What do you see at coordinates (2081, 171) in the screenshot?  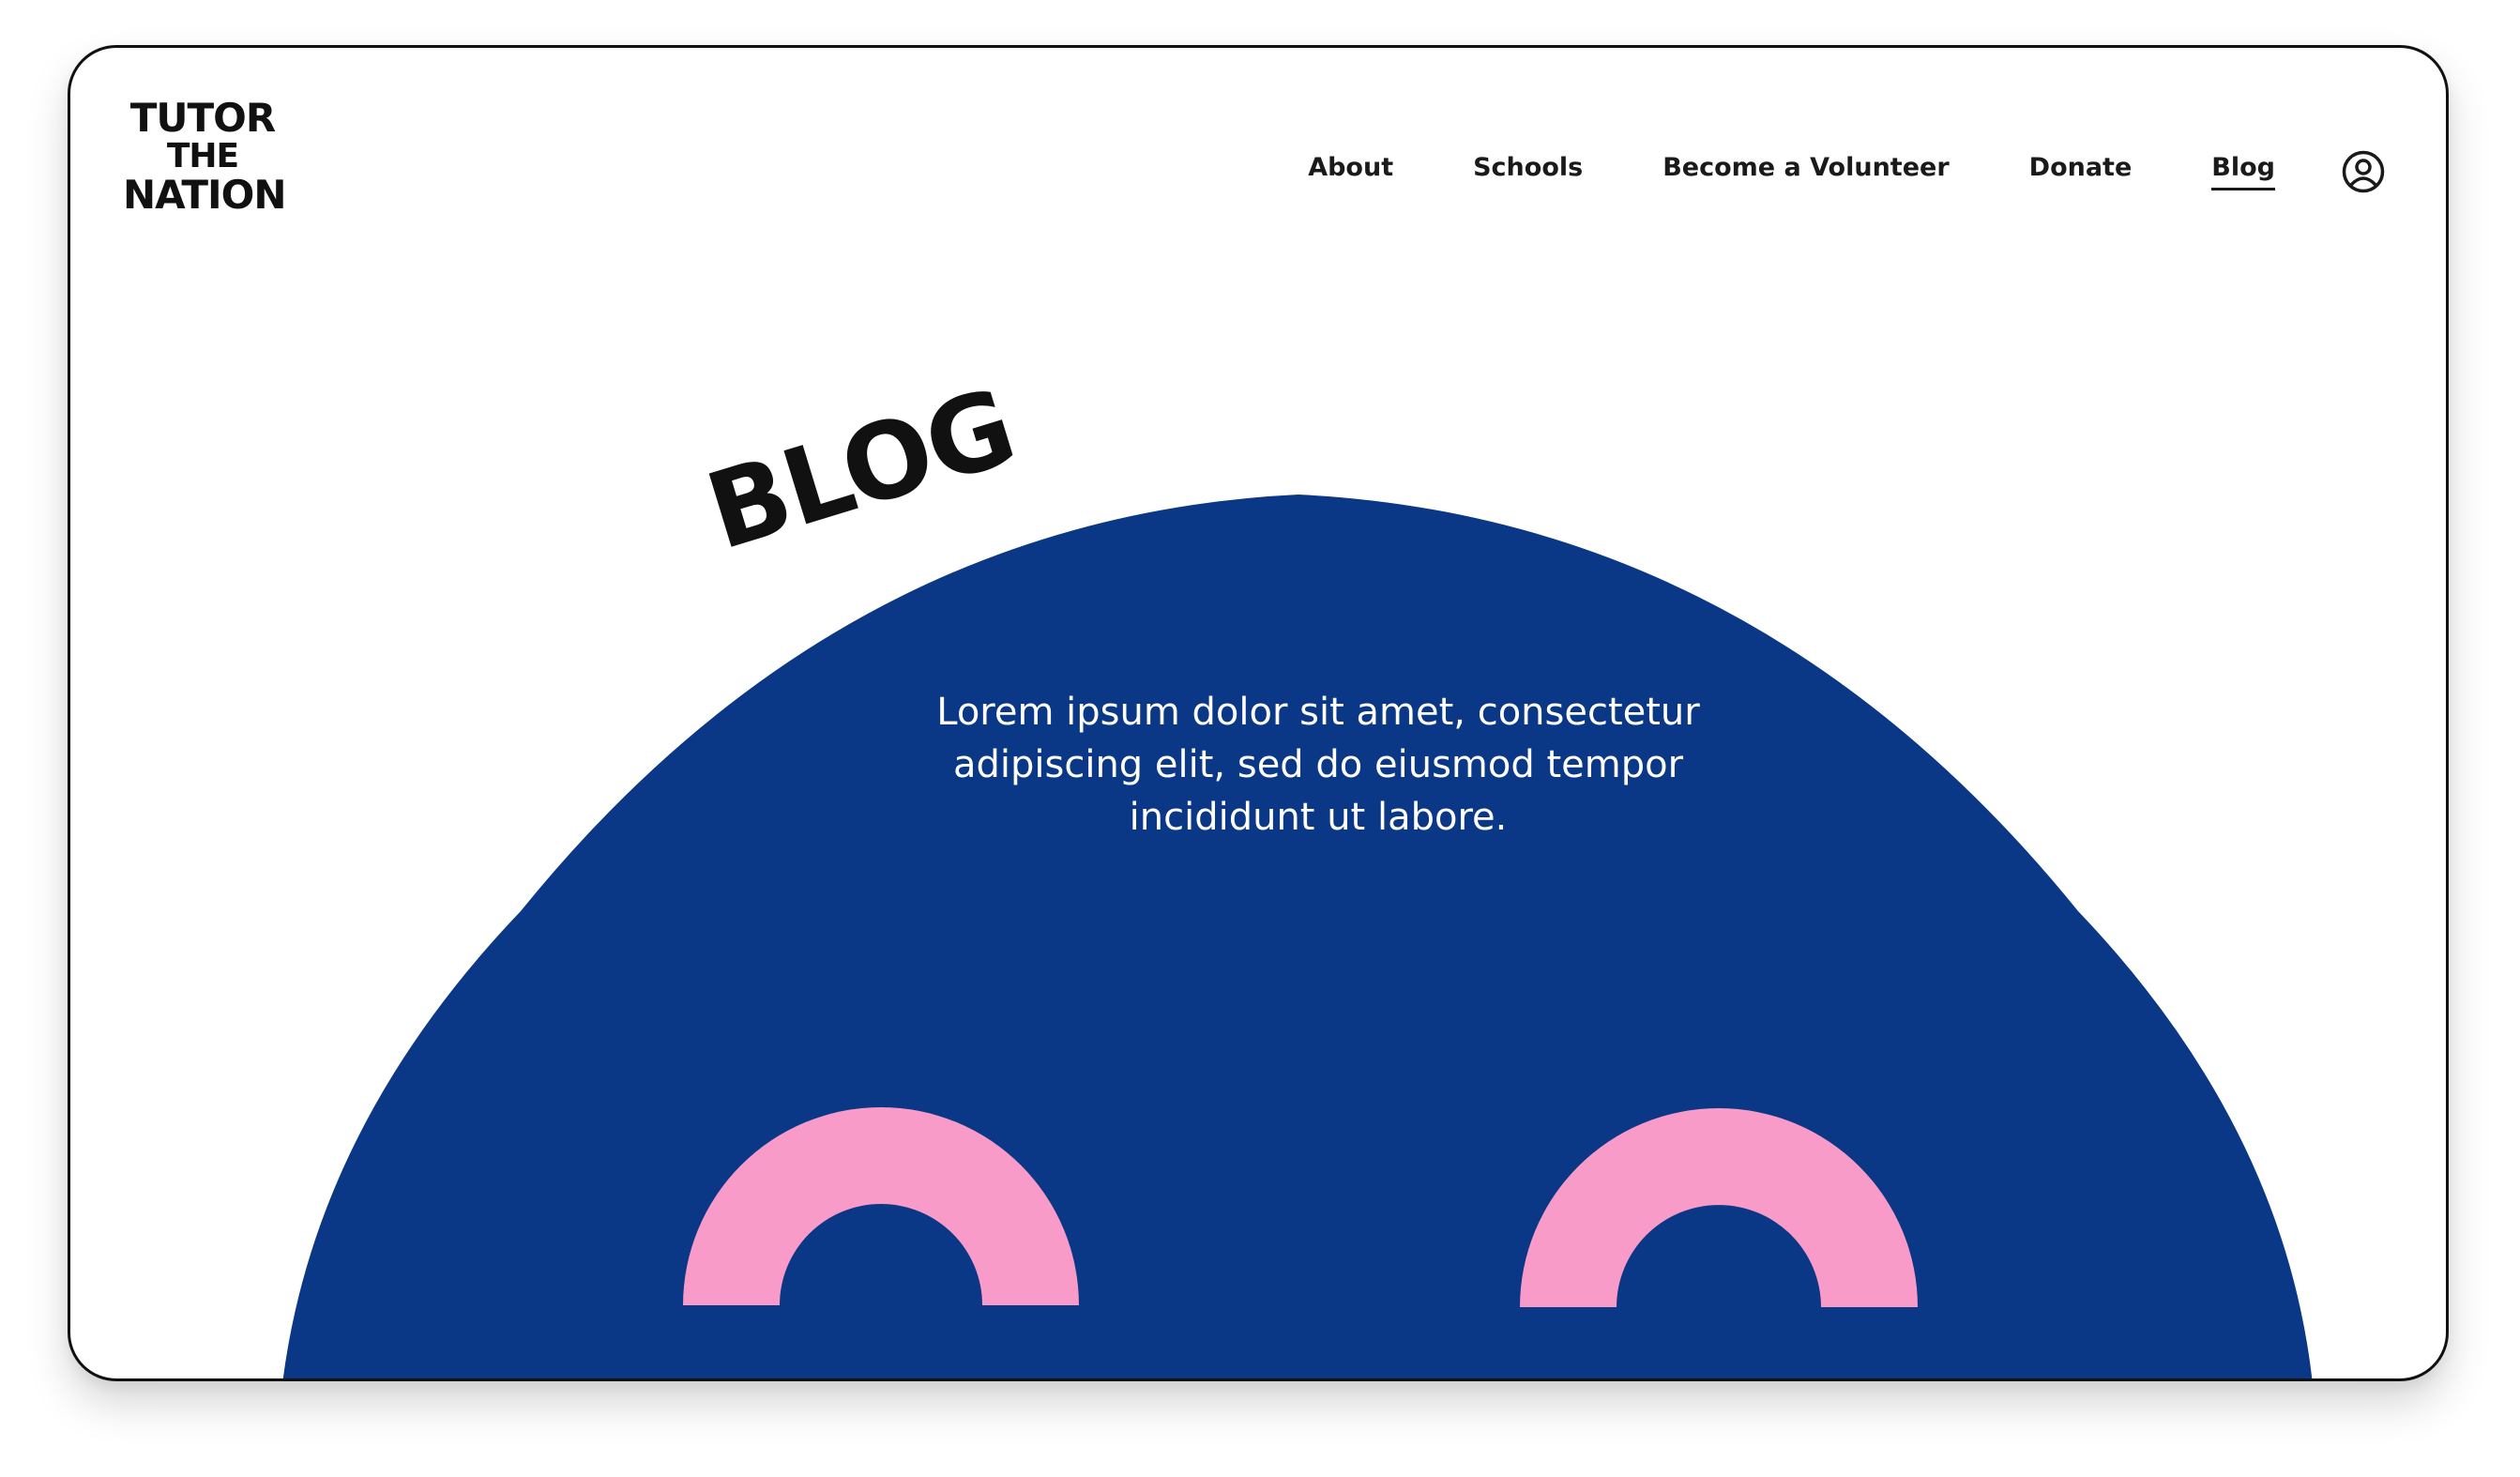 I see `nav-link-donate: Donate` at bounding box center [2081, 171].